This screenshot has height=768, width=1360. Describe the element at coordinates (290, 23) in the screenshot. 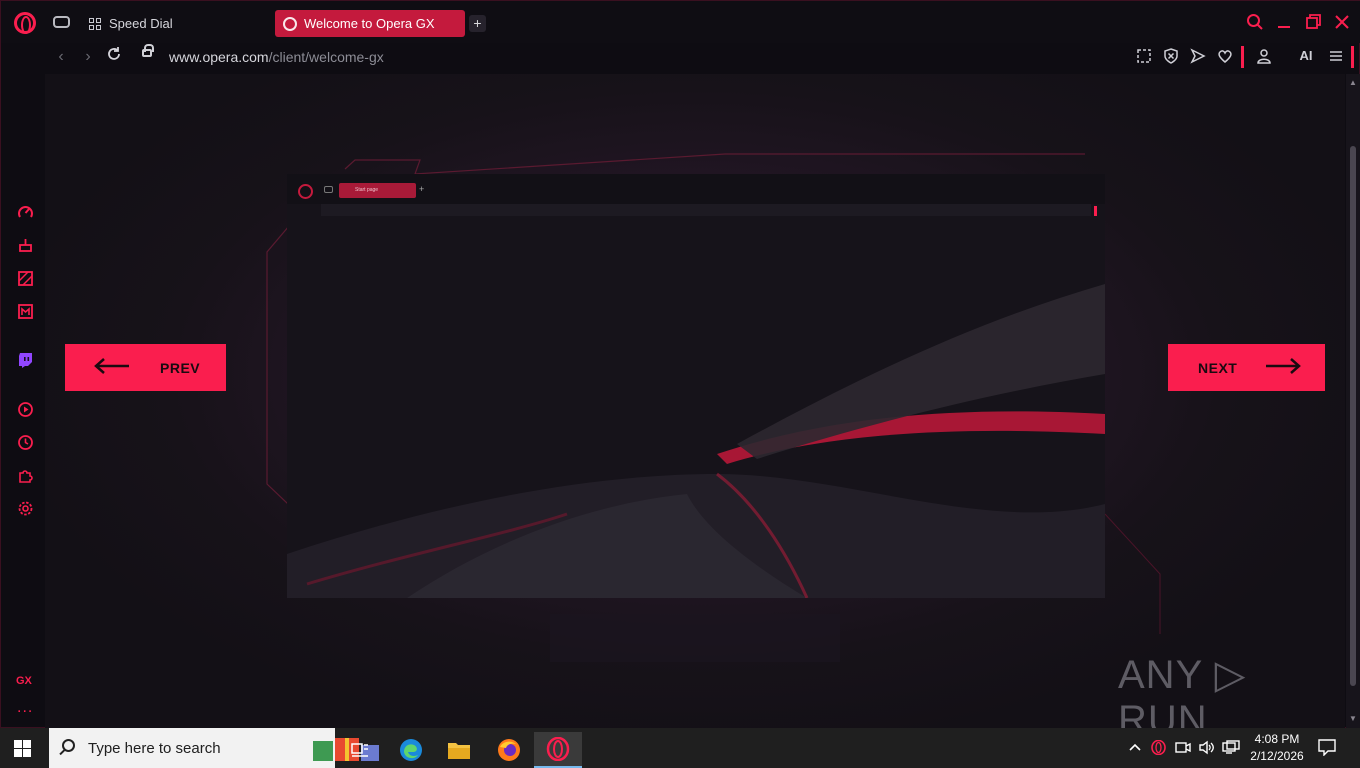

I see `opera-tab-icon` at that location.